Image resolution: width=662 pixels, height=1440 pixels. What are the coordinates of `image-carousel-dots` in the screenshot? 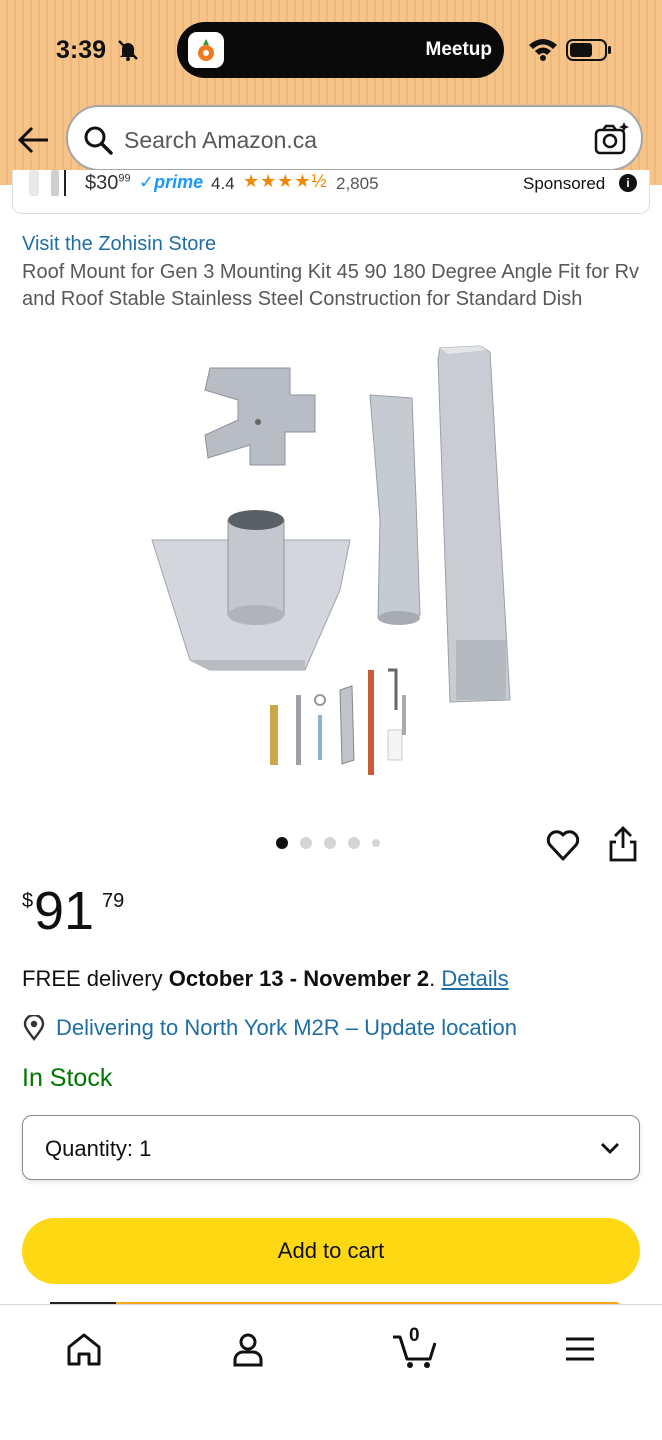 It's located at (328, 843).